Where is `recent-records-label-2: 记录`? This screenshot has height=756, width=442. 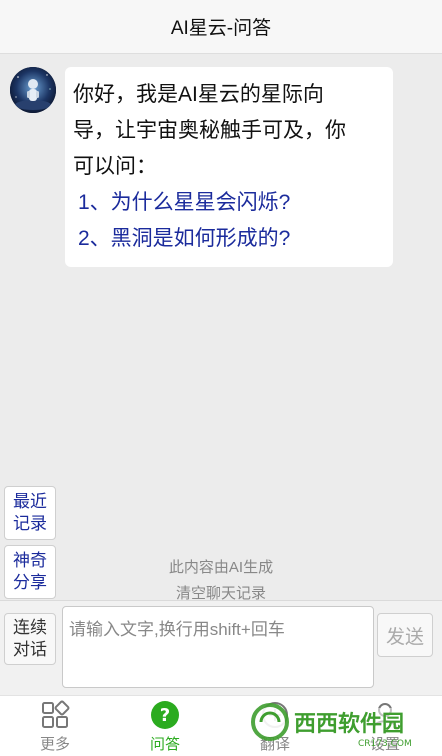
recent-records-label-2: 记录 is located at coordinates (30, 523).